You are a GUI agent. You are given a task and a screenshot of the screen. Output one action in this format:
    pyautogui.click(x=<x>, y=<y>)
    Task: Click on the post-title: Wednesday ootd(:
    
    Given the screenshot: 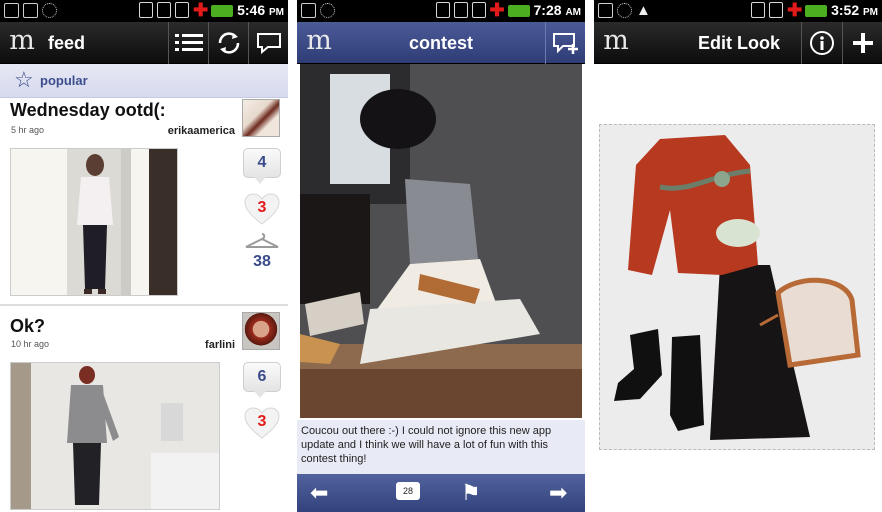 What is the action you would take?
    pyautogui.click(x=88, y=110)
    